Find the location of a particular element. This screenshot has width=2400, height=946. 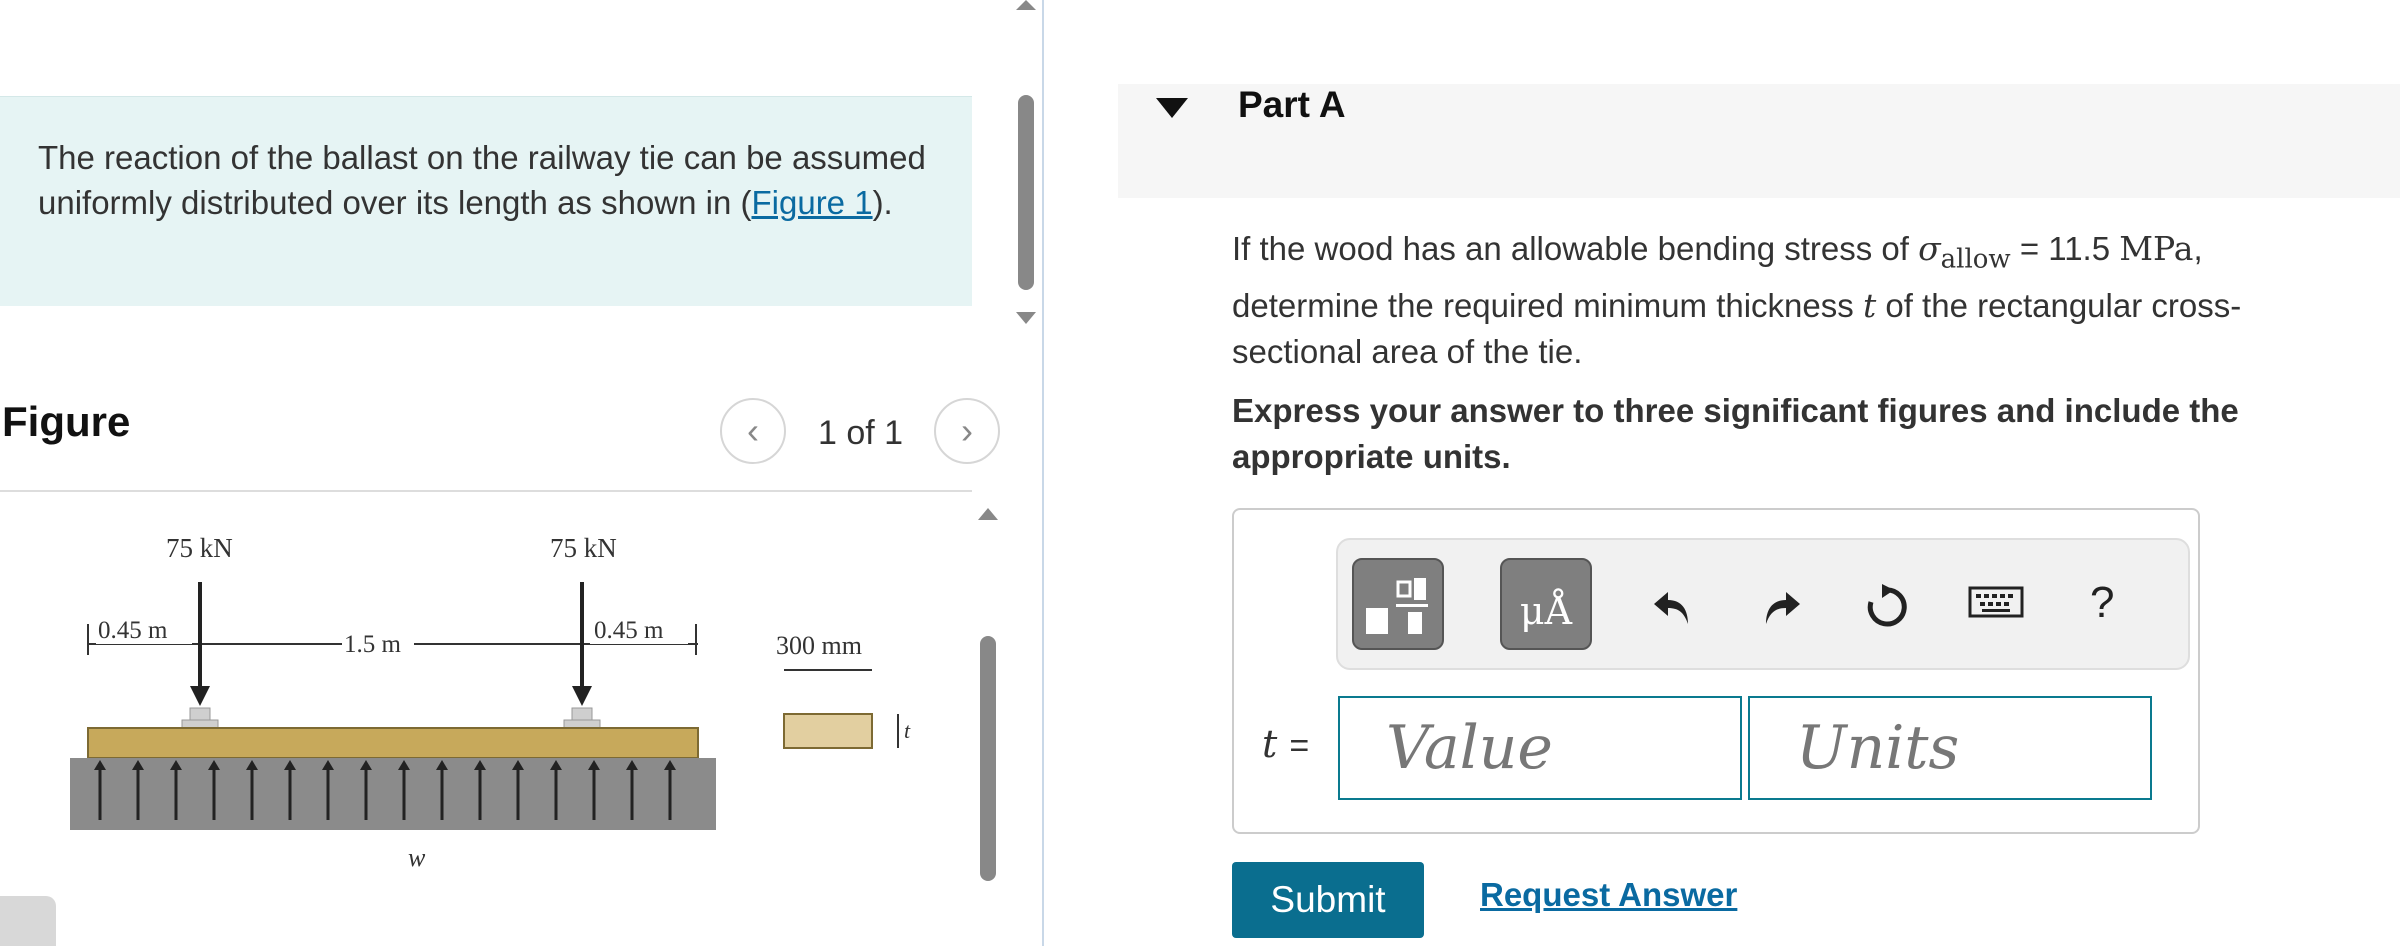

railway-tie is located at coordinates (393, 743).